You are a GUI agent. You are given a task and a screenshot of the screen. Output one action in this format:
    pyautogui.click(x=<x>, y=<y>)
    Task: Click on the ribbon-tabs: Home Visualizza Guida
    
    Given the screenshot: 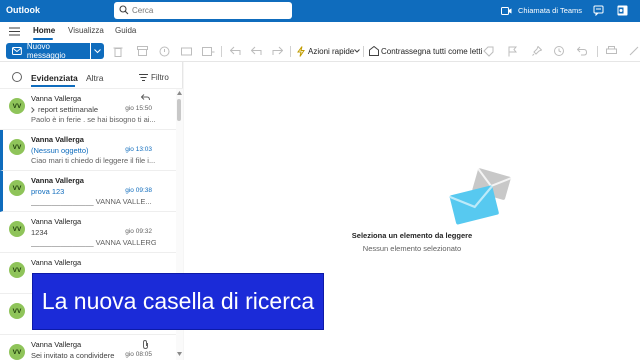 What is the action you would take?
    pyautogui.click(x=320, y=31)
    